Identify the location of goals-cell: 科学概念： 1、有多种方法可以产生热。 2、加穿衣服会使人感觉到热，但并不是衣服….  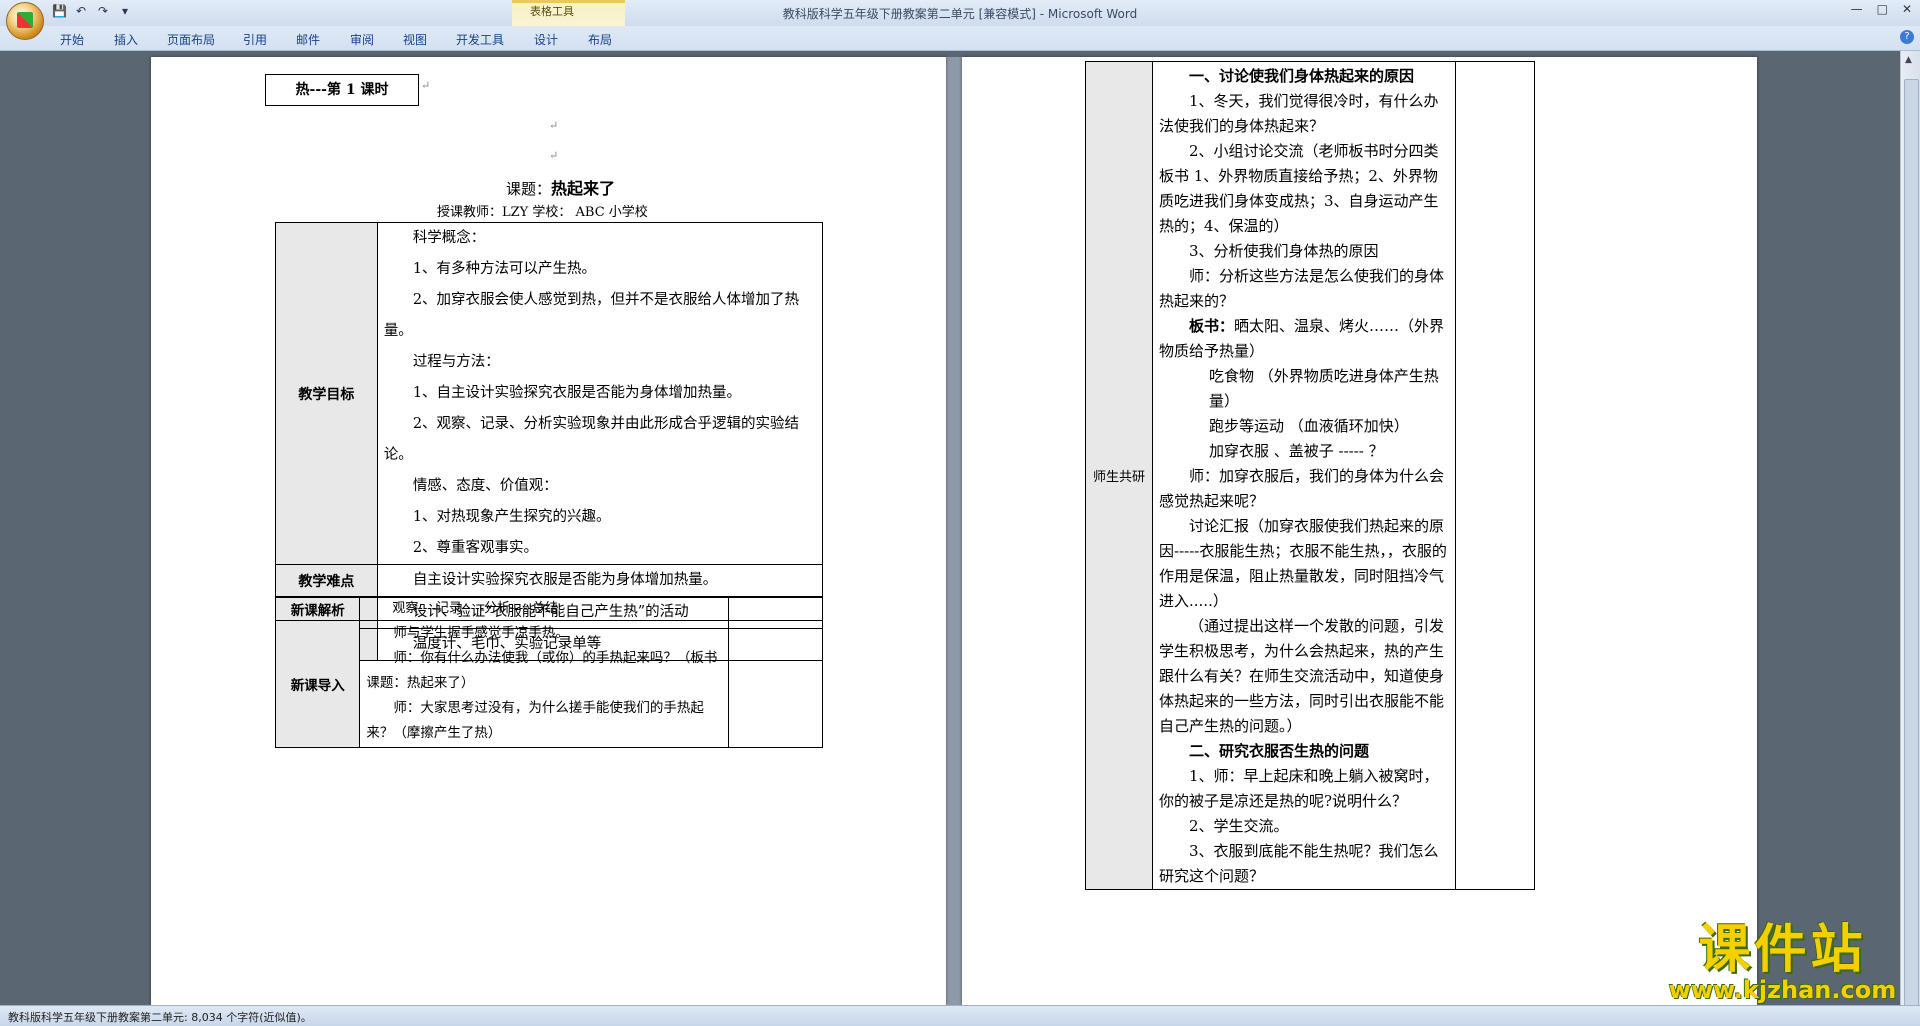
(600, 393).